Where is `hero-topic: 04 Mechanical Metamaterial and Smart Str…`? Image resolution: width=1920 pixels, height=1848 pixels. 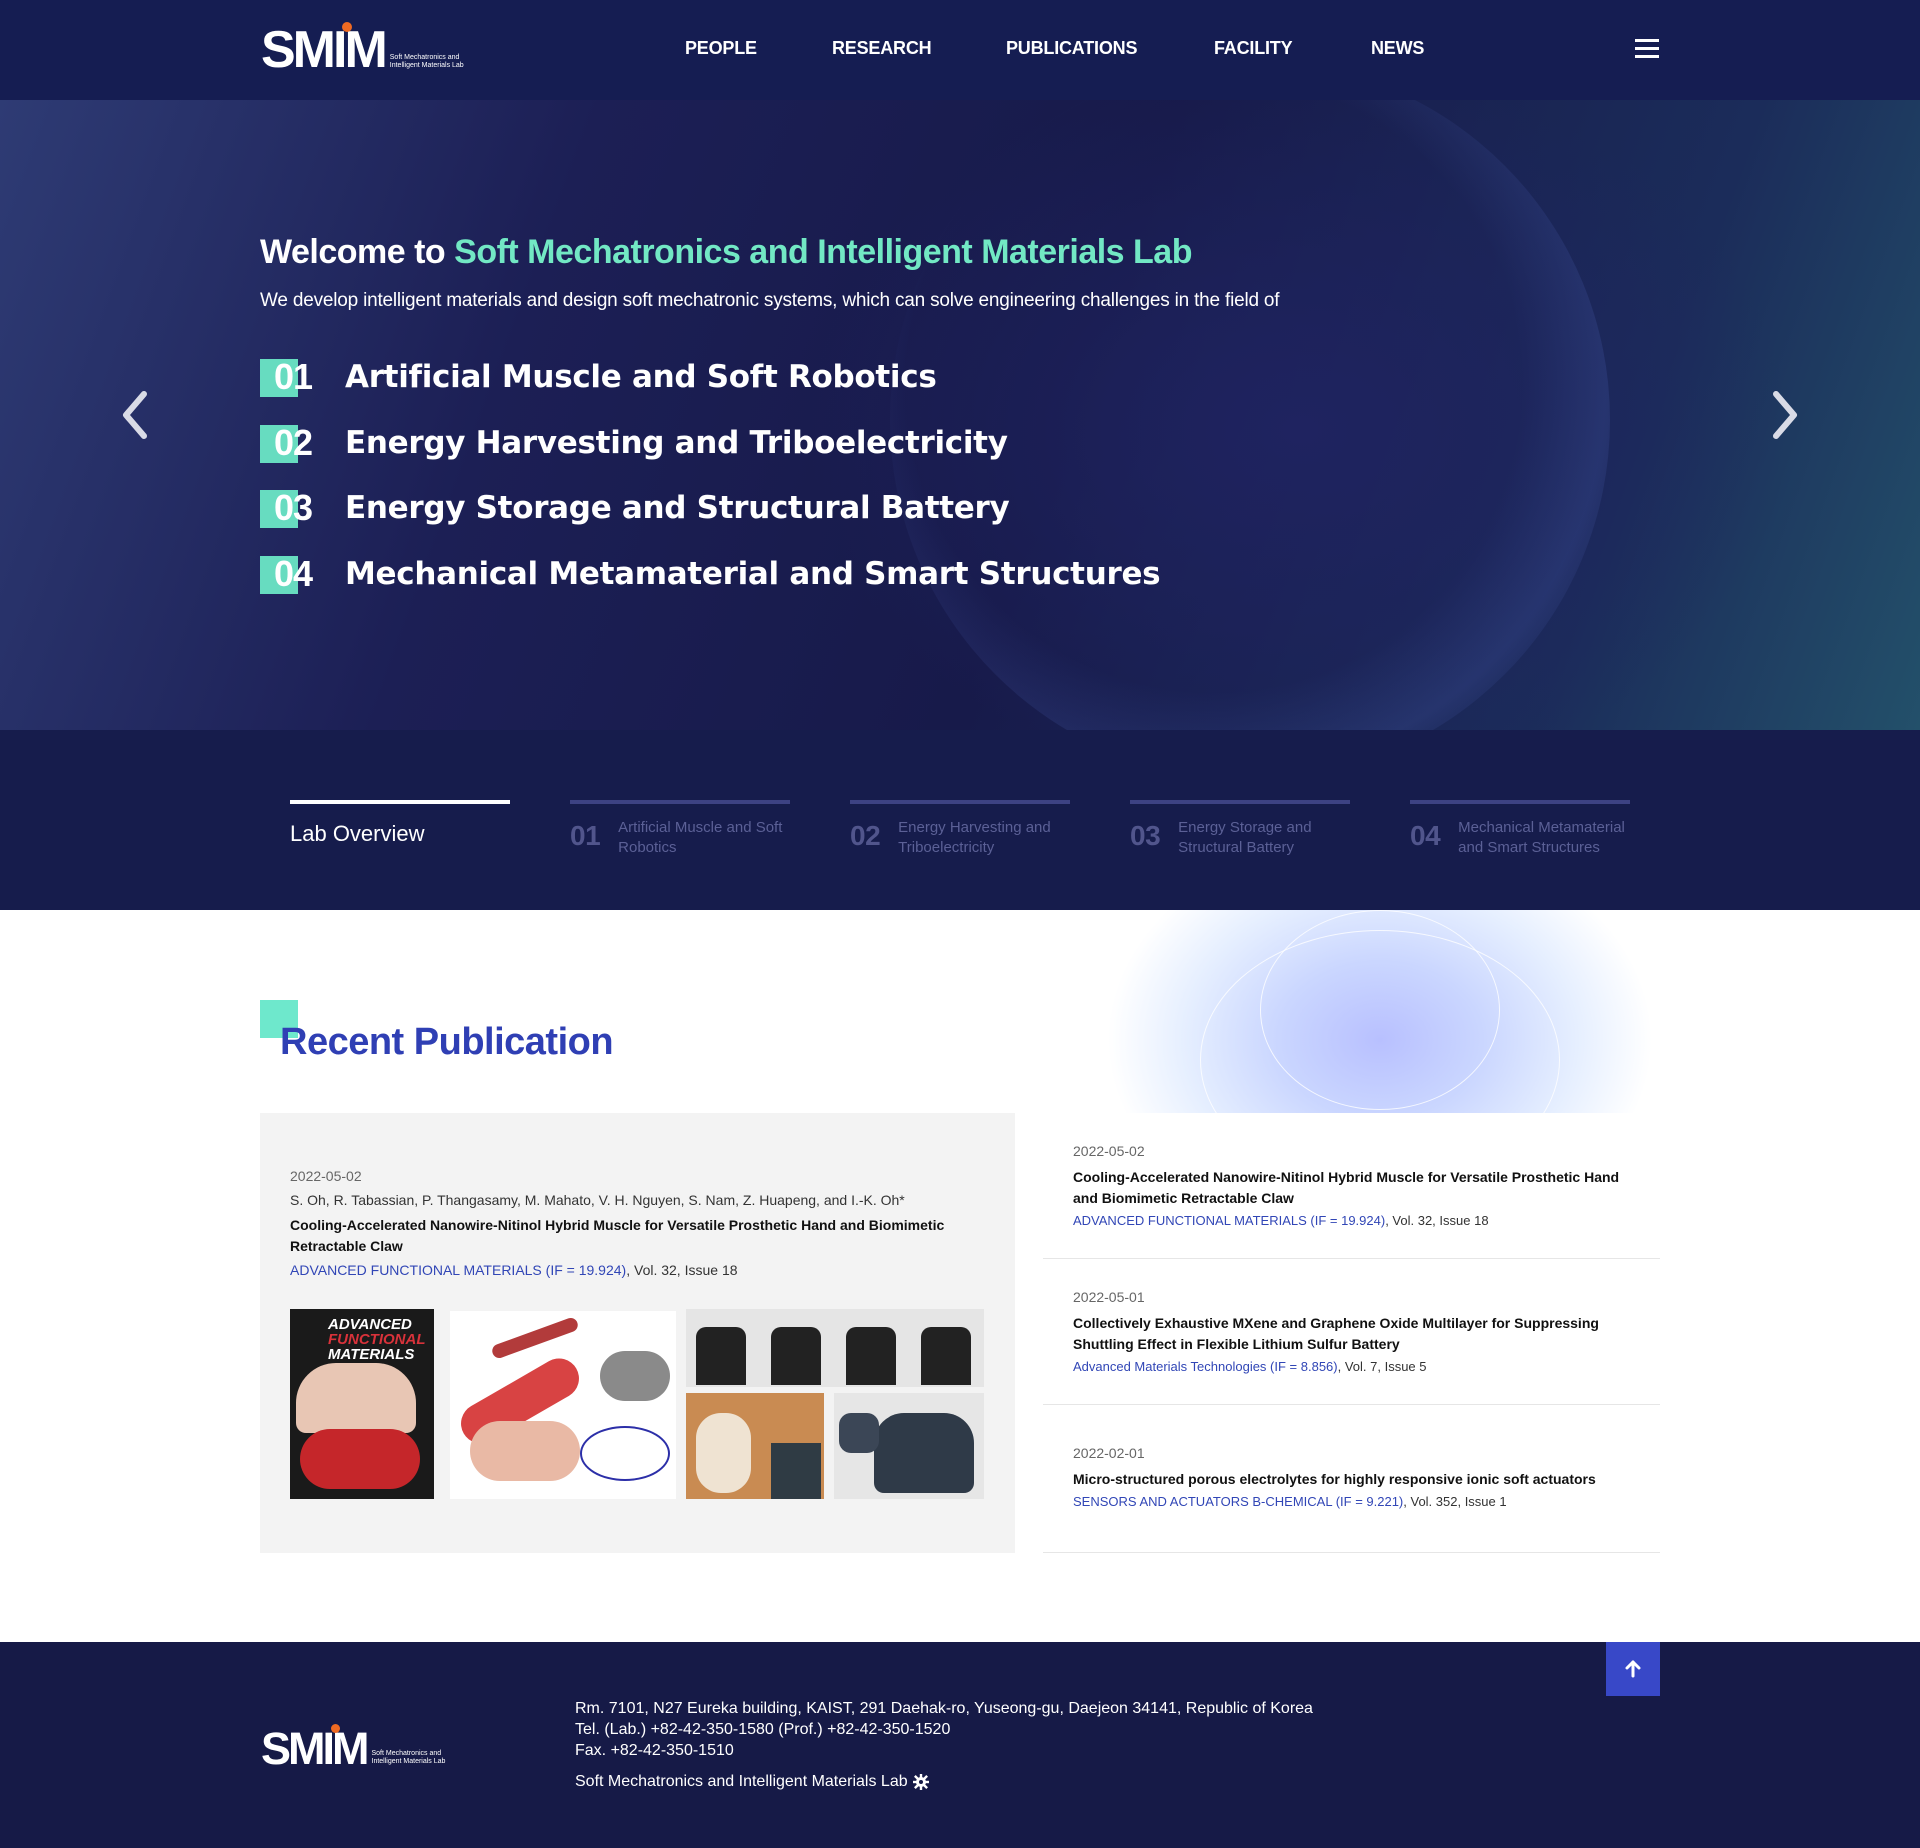 hero-topic: 04 Mechanical Metamaterial and Smart Str… is located at coordinates (710, 573).